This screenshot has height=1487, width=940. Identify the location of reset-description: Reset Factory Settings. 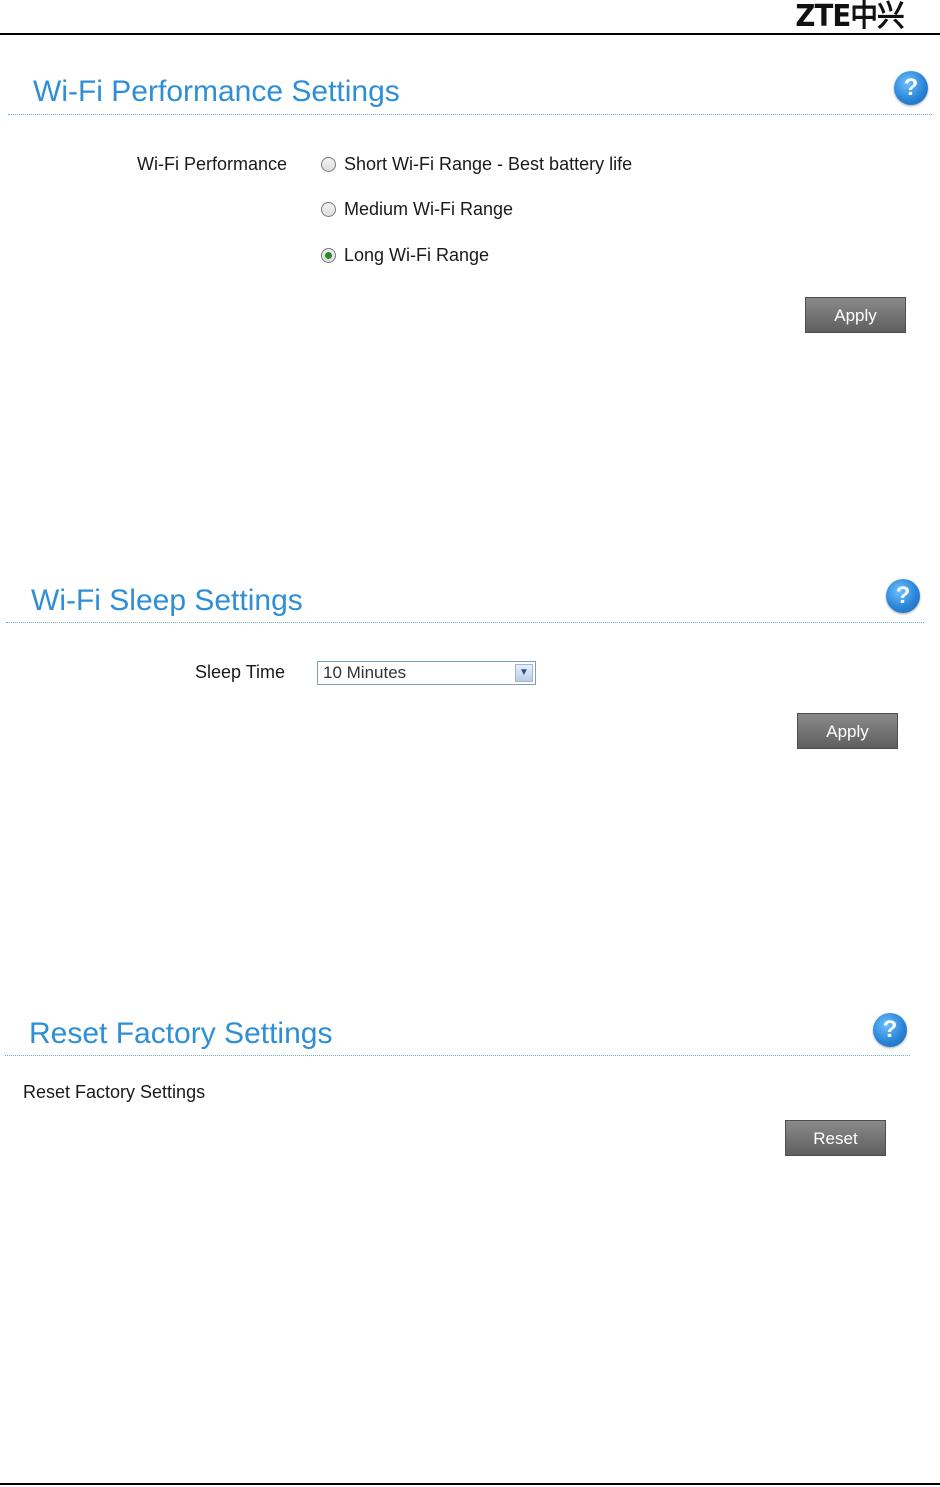
(114, 1092).